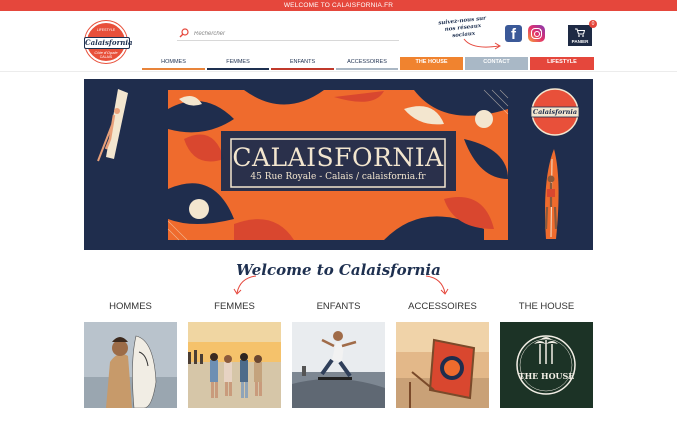 This screenshot has width=677, height=422. I want to click on curved-arrow-icon, so click(482, 44).